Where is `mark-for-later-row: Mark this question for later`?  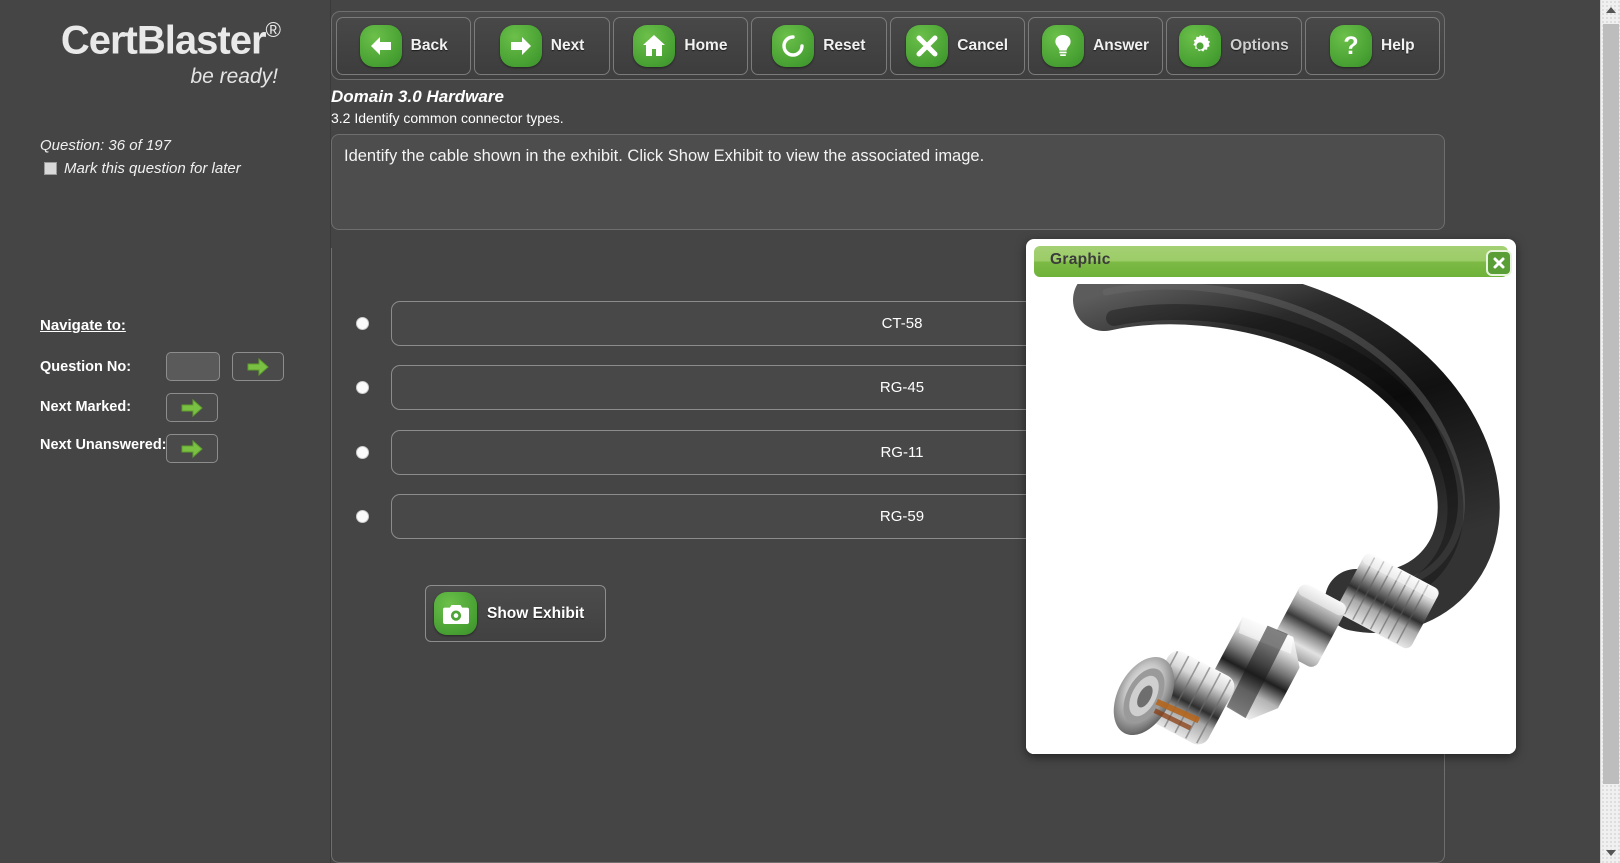
mark-for-later-row: Mark this question for later is located at coordinates (142, 168).